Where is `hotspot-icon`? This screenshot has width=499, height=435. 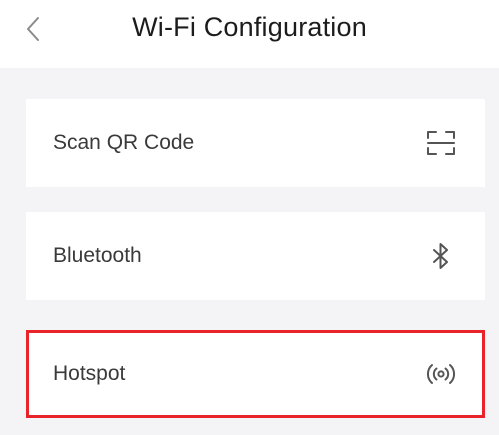
hotspot-icon is located at coordinates (441, 374).